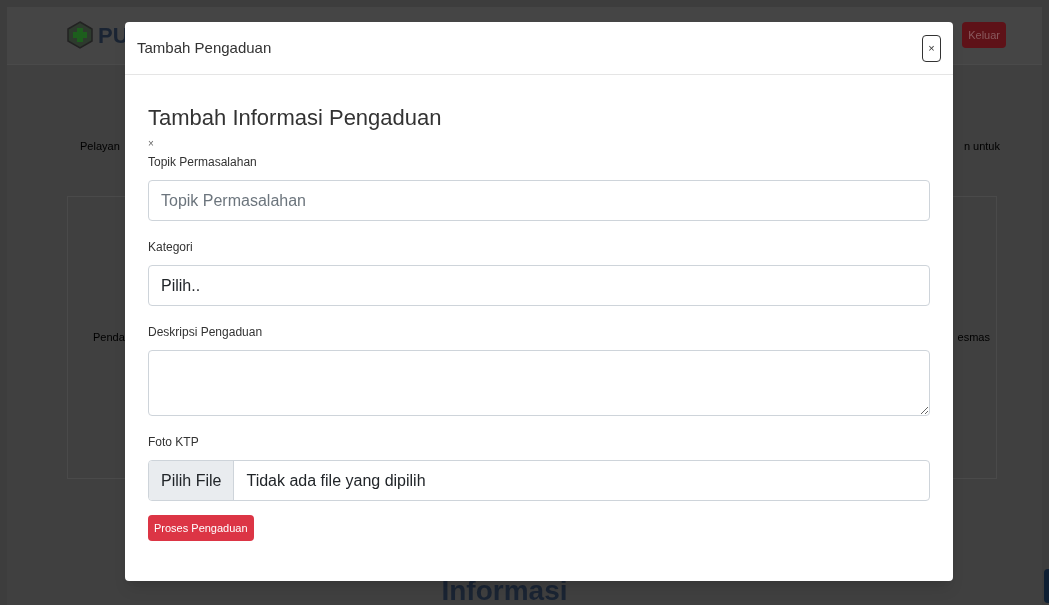  I want to click on field-label: Deskripsi Pengaduan, so click(206, 332).